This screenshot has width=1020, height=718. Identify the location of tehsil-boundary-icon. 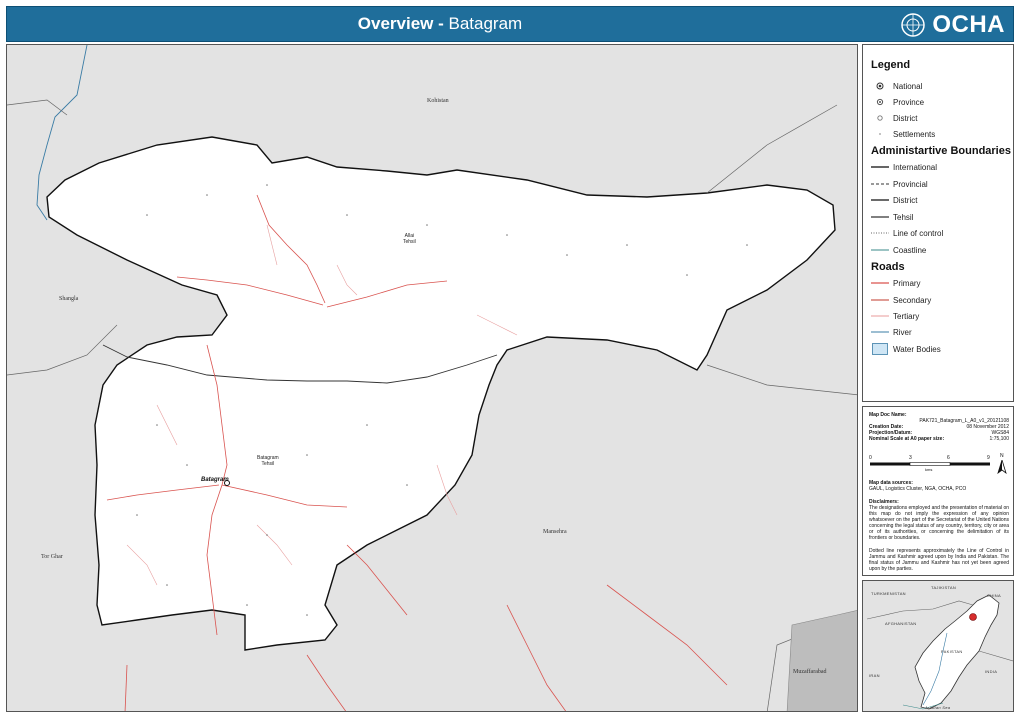
(880, 217).